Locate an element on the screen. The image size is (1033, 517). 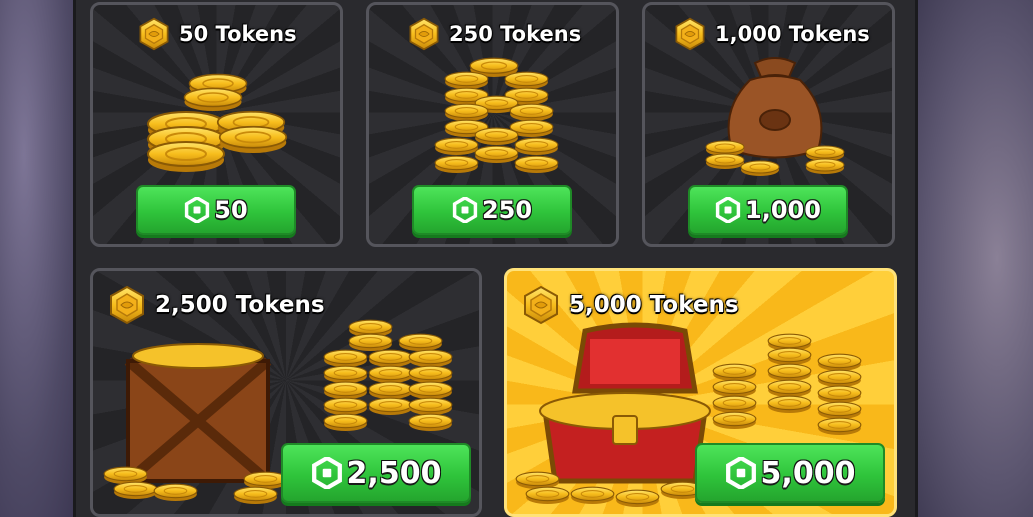
pack-card-50: 50 Tokens 50 is located at coordinates (216, 124).